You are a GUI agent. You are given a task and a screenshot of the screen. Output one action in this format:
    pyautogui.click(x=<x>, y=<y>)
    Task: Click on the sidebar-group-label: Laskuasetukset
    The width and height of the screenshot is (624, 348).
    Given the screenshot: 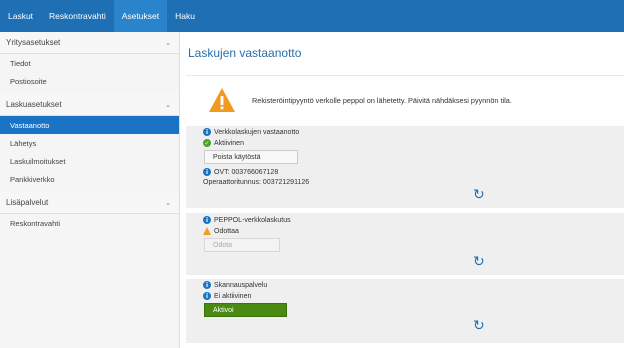 What is the action you would take?
    pyautogui.click(x=34, y=104)
    